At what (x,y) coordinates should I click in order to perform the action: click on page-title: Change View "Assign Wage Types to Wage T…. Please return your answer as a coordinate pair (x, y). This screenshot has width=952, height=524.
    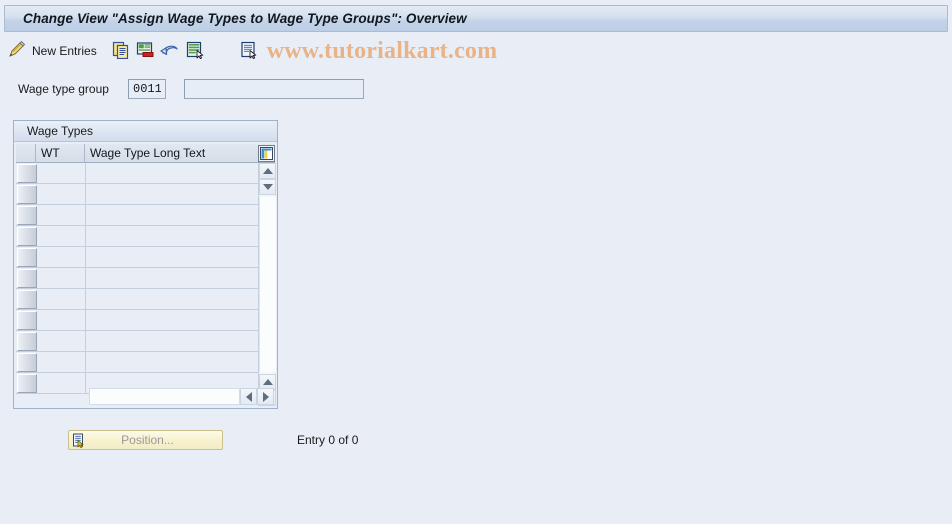
    Looking at the image, I should click on (245, 18).